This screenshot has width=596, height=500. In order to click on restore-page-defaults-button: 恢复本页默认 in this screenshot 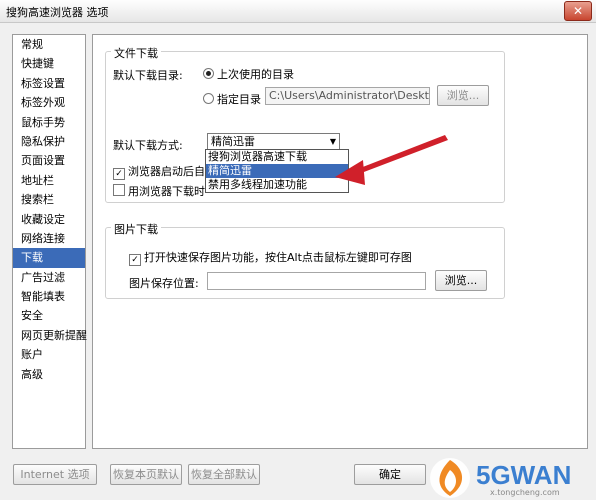, I will do `click(146, 474)`.